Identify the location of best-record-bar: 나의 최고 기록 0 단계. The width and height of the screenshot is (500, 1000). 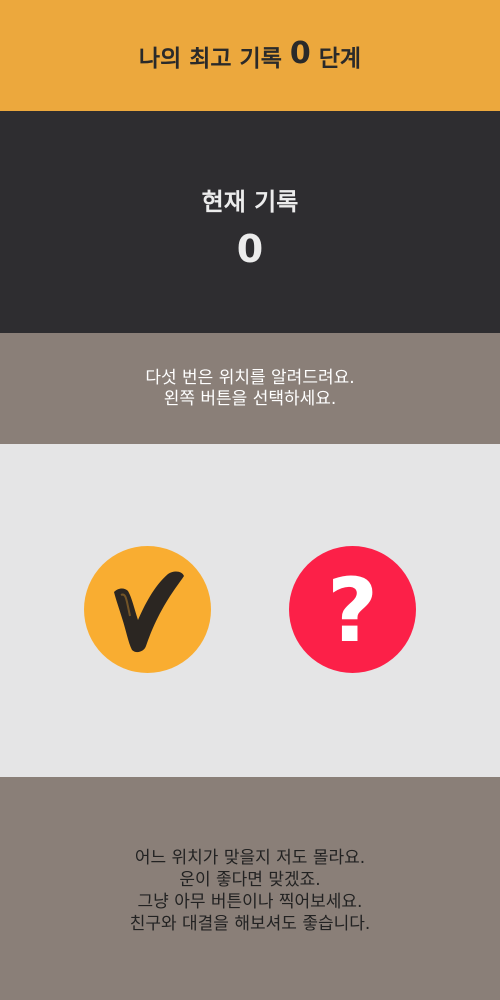
(250, 55).